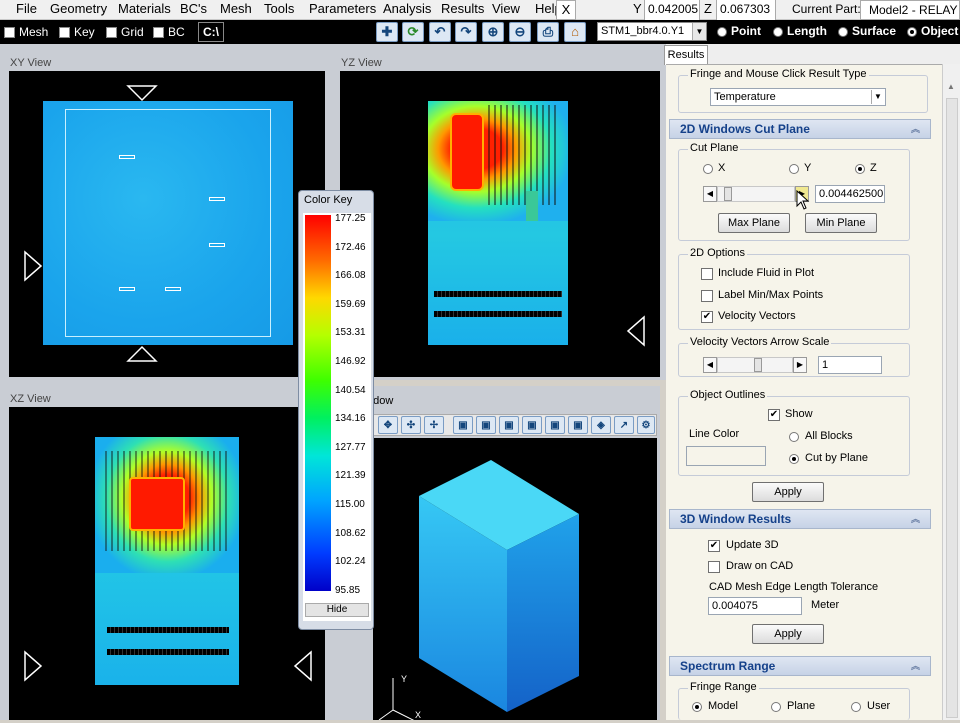 This screenshot has width=960, height=723. I want to click on undo-icon: ↶, so click(440, 32).